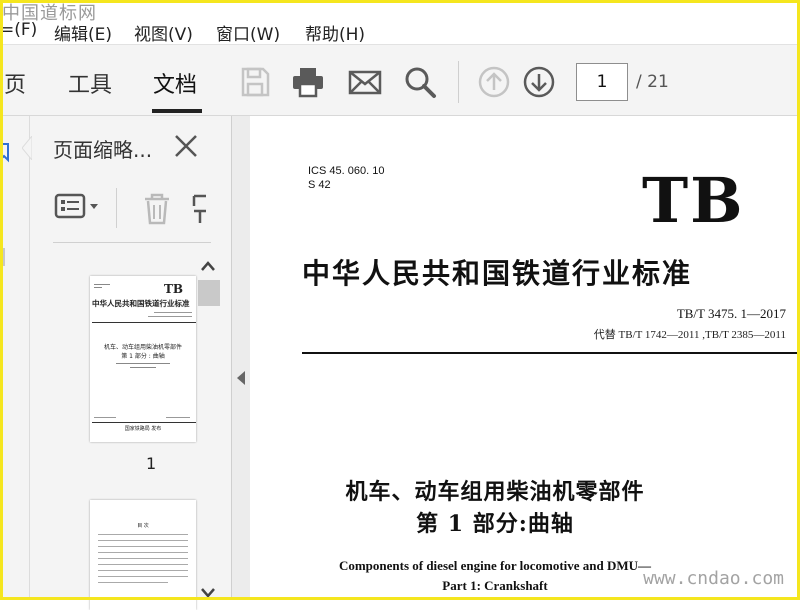 This screenshot has width=800, height=610. What do you see at coordinates (551, 353) in the screenshot?
I see `doc-rule` at bounding box center [551, 353].